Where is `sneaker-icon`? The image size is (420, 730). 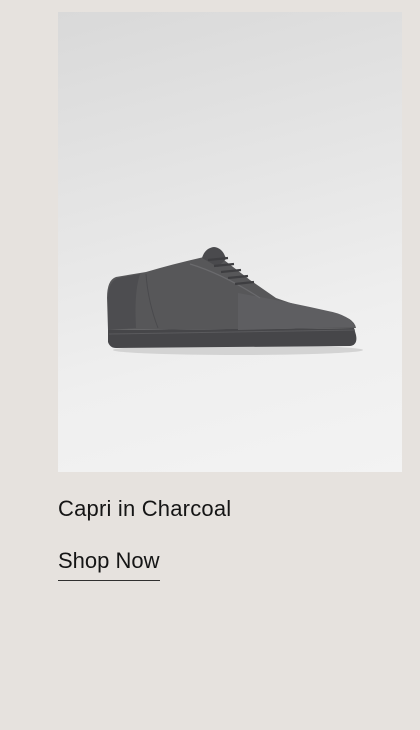 sneaker-icon is located at coordinates (235, 301).